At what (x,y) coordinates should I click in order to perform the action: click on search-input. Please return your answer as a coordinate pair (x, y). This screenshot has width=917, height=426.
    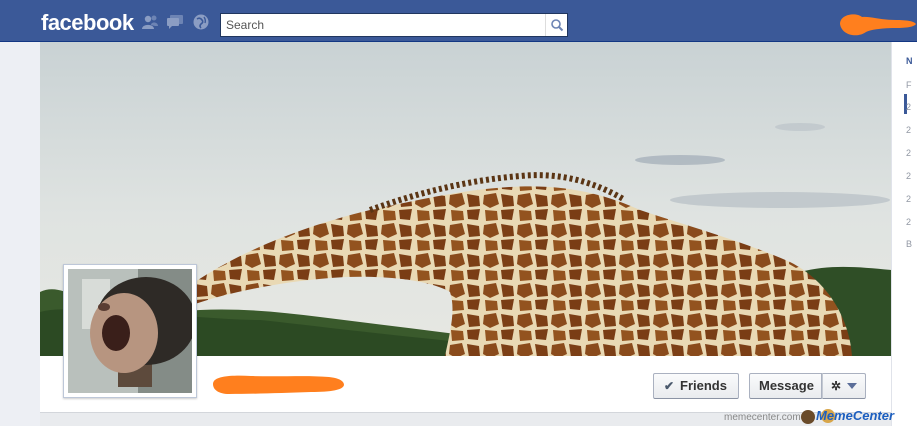
    Looking at the image, I should click on (384, 25).